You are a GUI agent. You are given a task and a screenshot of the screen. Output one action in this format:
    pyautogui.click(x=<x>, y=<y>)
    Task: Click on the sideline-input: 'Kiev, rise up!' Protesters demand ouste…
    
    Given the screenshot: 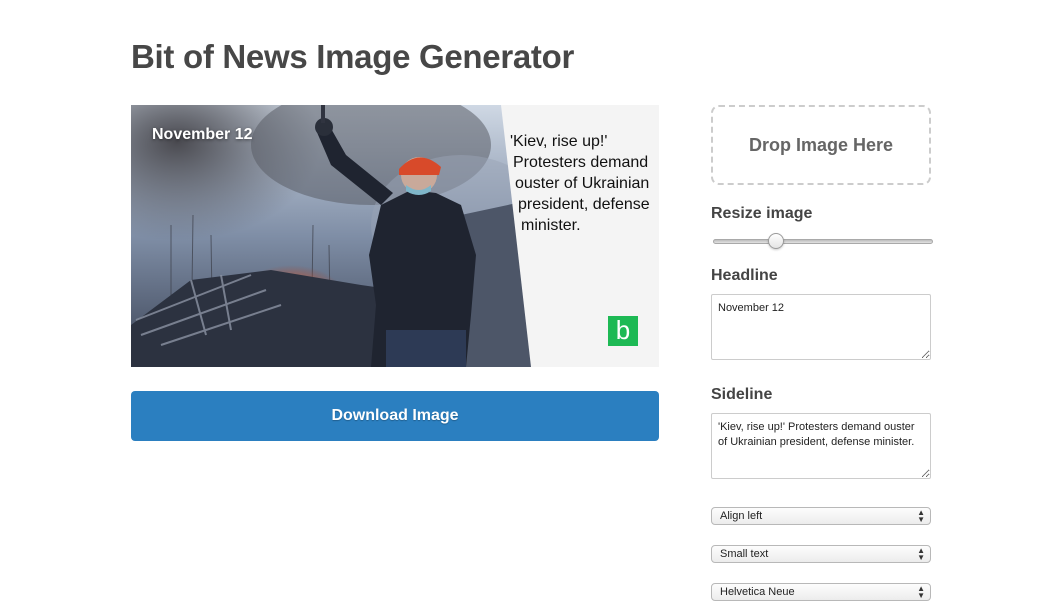 What is the action you would take?
    pyautogui.click(x=821, y=446)
    